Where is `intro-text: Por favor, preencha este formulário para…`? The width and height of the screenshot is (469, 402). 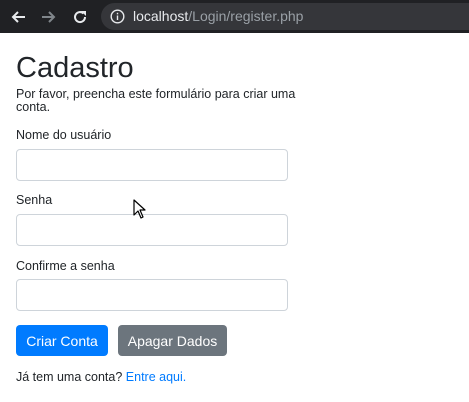 intro-text: Por favor, preencha este formulário para… is located at coordinates (156, 100).